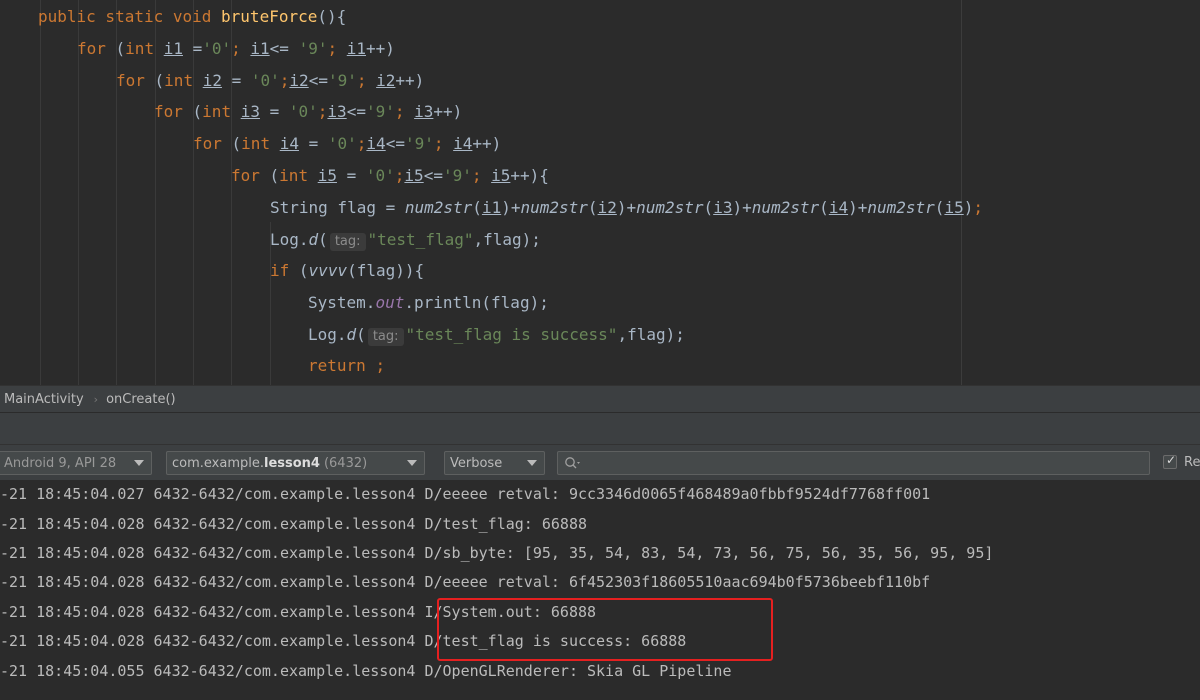 This screenshot has width=1200, height=700. I want to click on process-prefix: com.example., so click(218, 463).